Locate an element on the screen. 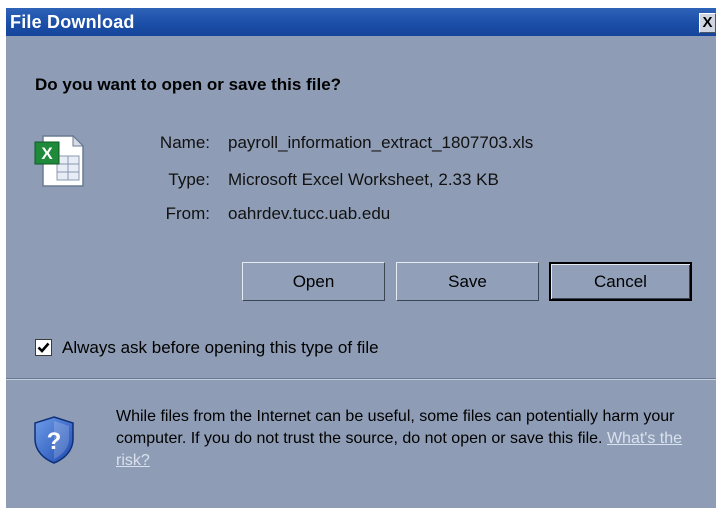 This screenshot has width=716, height=508. checkmark-icon is located at coordinates (43, 347).